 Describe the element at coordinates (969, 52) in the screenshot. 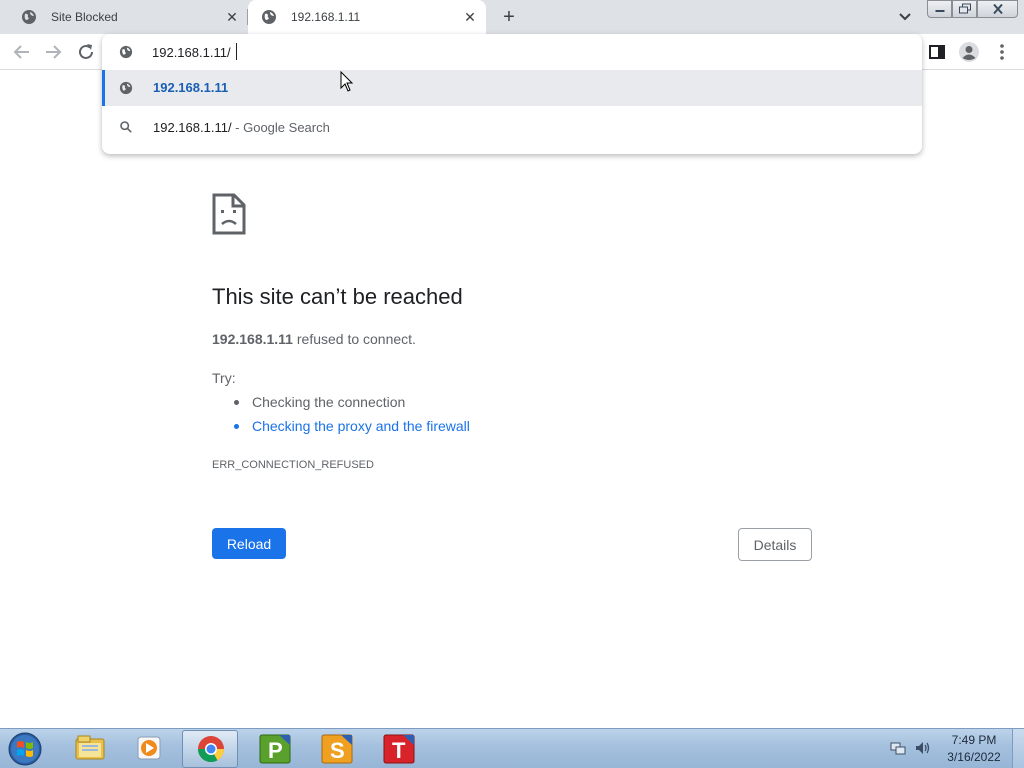

I see `profile-avatar-icon` at that location.